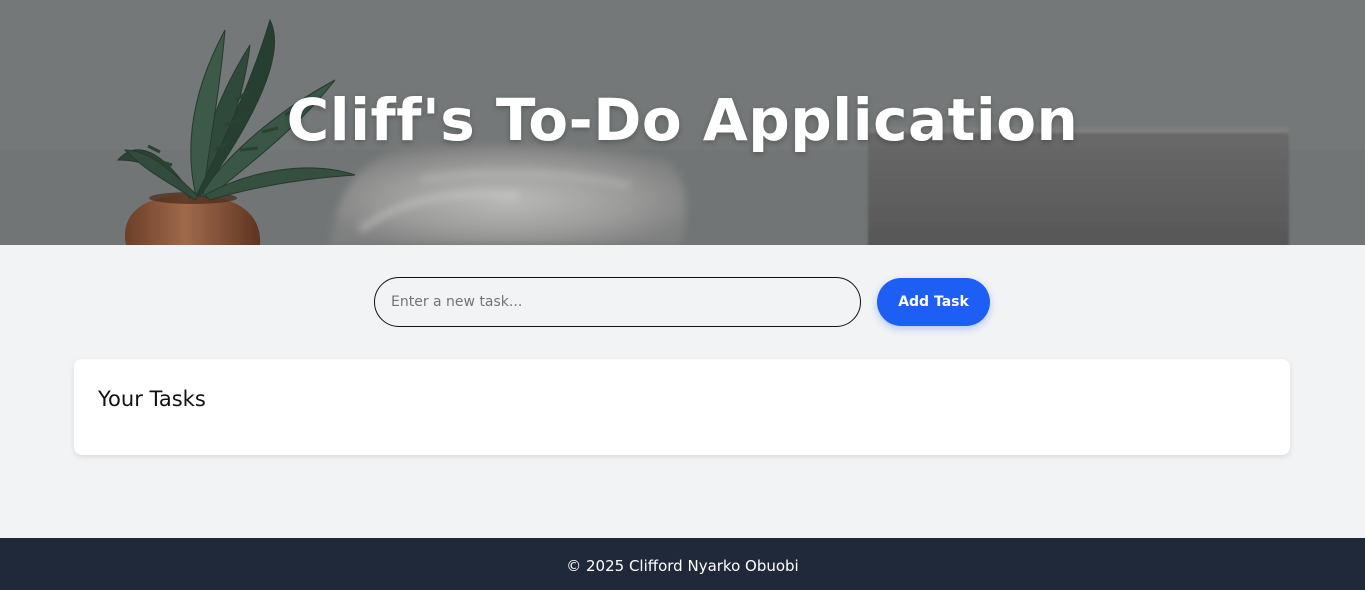 The height and width of the screenshot is (590, 1365). Describe the element at coordinates (933, 302) in the screenshot. I see `add-task-button: Add Task` at that location.